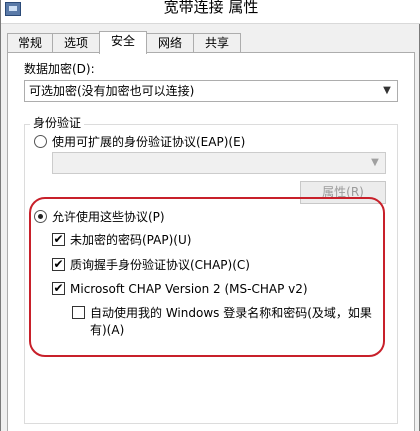  Describe the element at coordinates (343, 192) in the screenshot. I see `properties-button: 属性(R)` at that location.